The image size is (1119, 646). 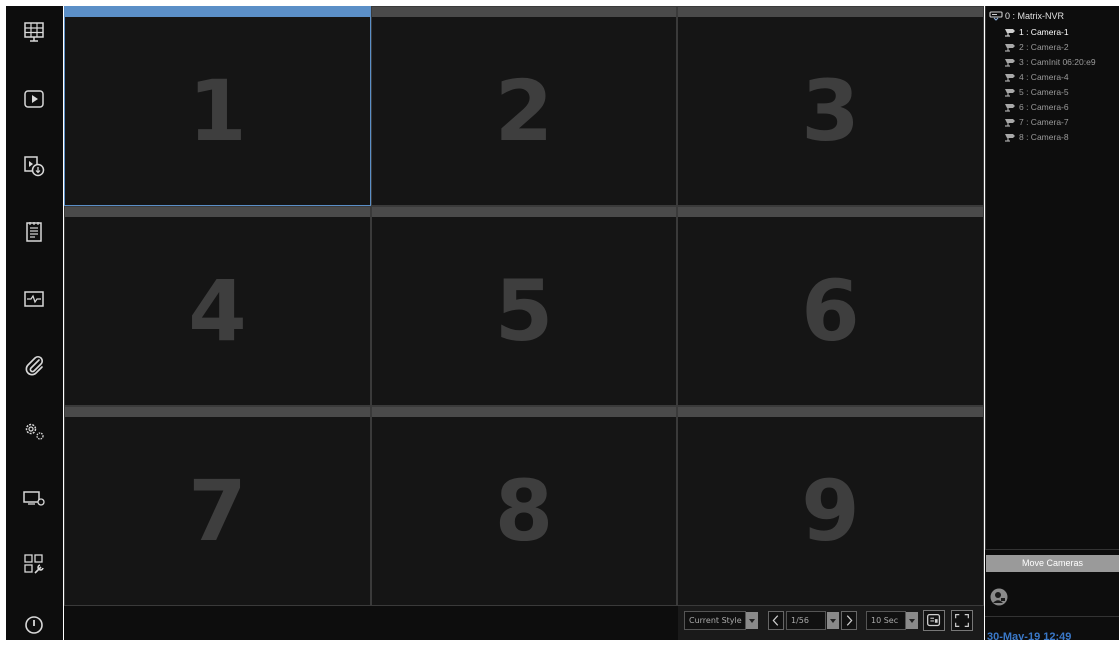 I want to click on attachment-icon, so click(x=34, y=365).